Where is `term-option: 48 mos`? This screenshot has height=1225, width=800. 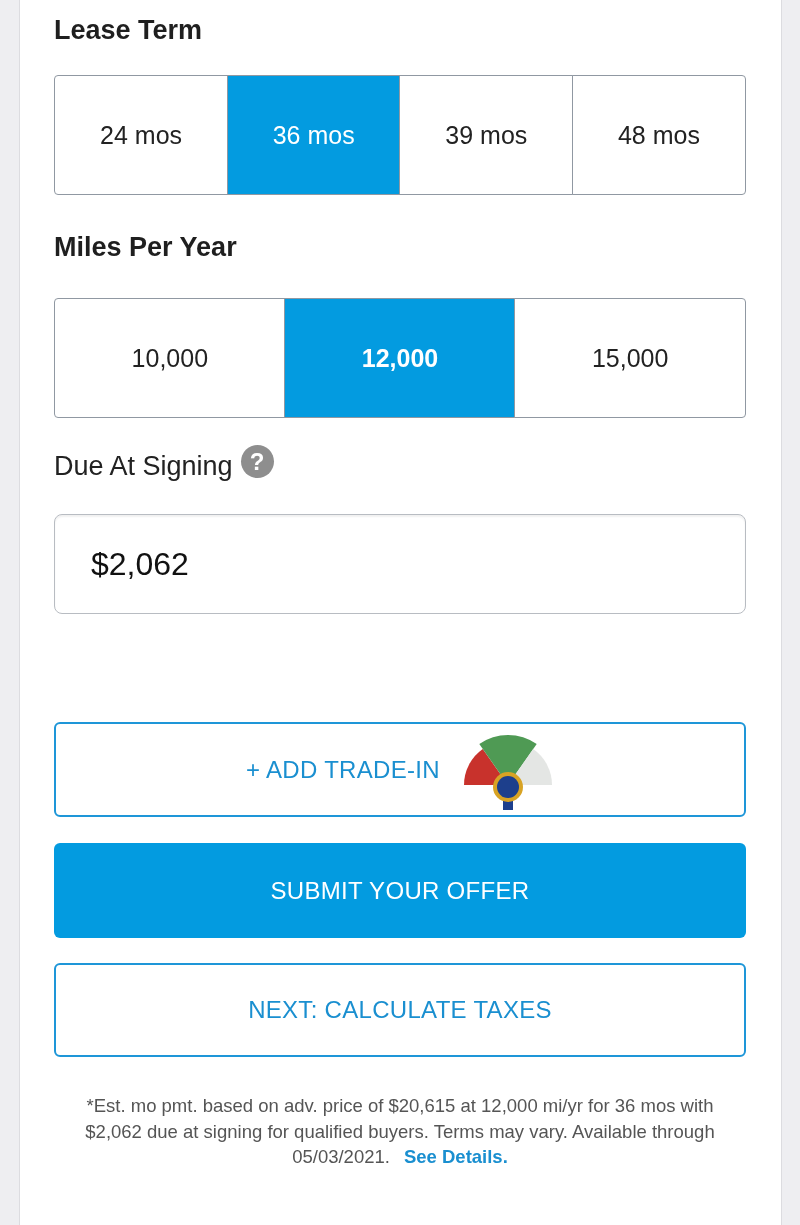
term-option: 48 mos is located at coordinates (658, 135).